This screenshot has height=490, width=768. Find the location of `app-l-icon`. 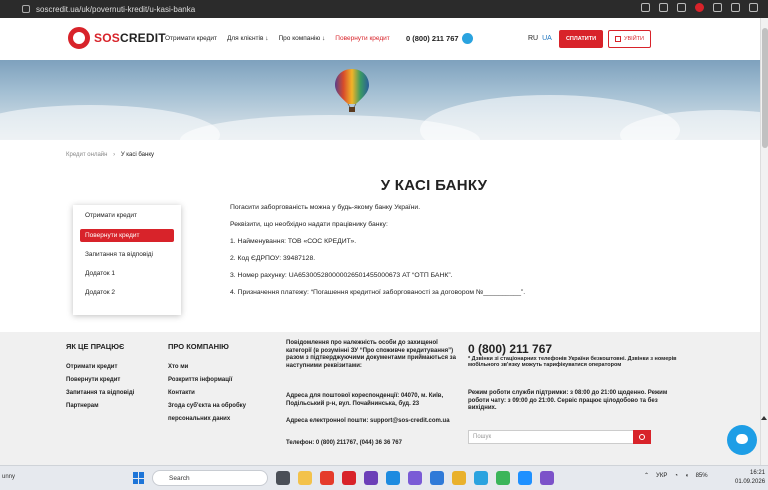

app-l-icon is located at coordinates (349, 478).